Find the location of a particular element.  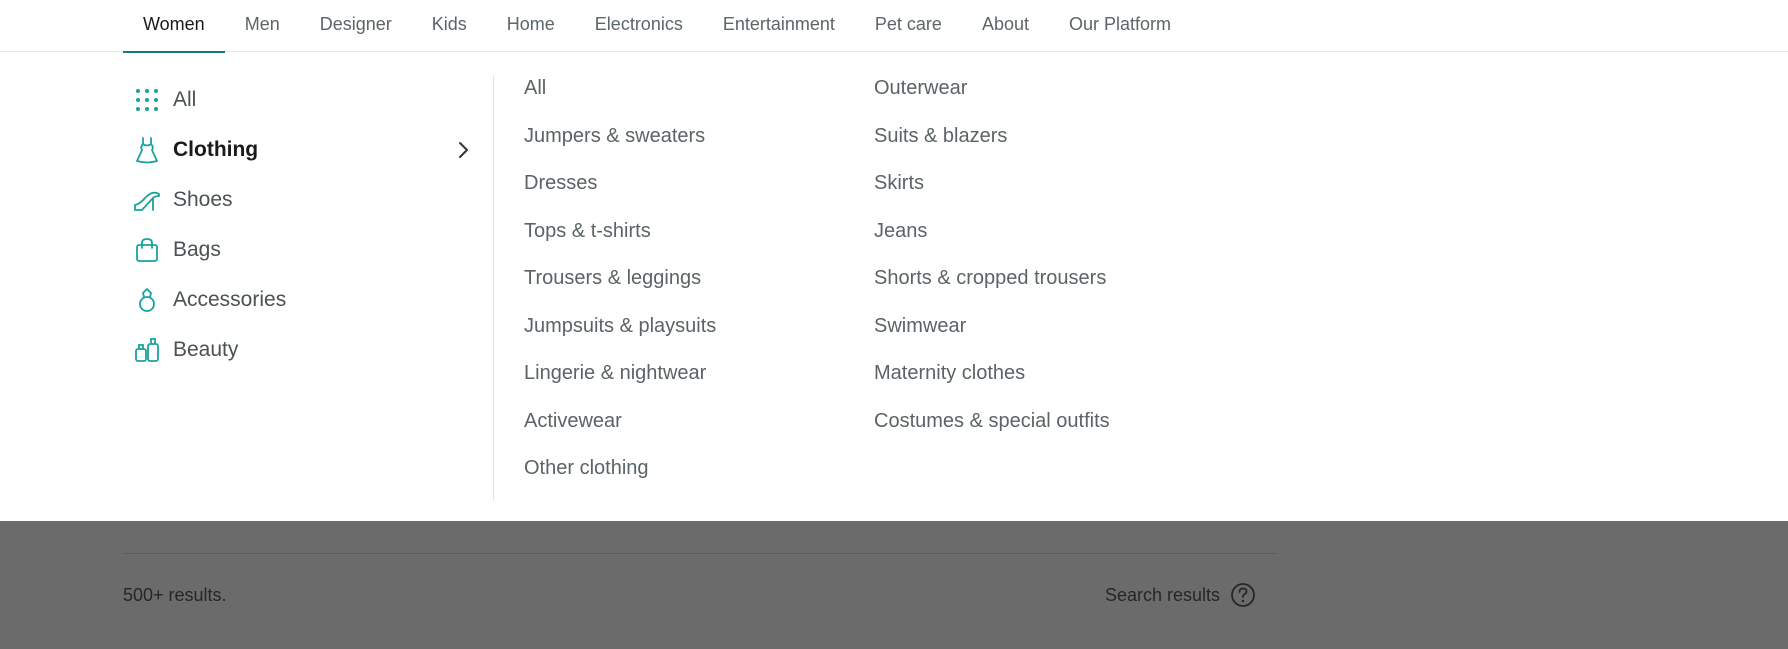

category-item-accessories: Accessories is located at coordinates (299, 300).